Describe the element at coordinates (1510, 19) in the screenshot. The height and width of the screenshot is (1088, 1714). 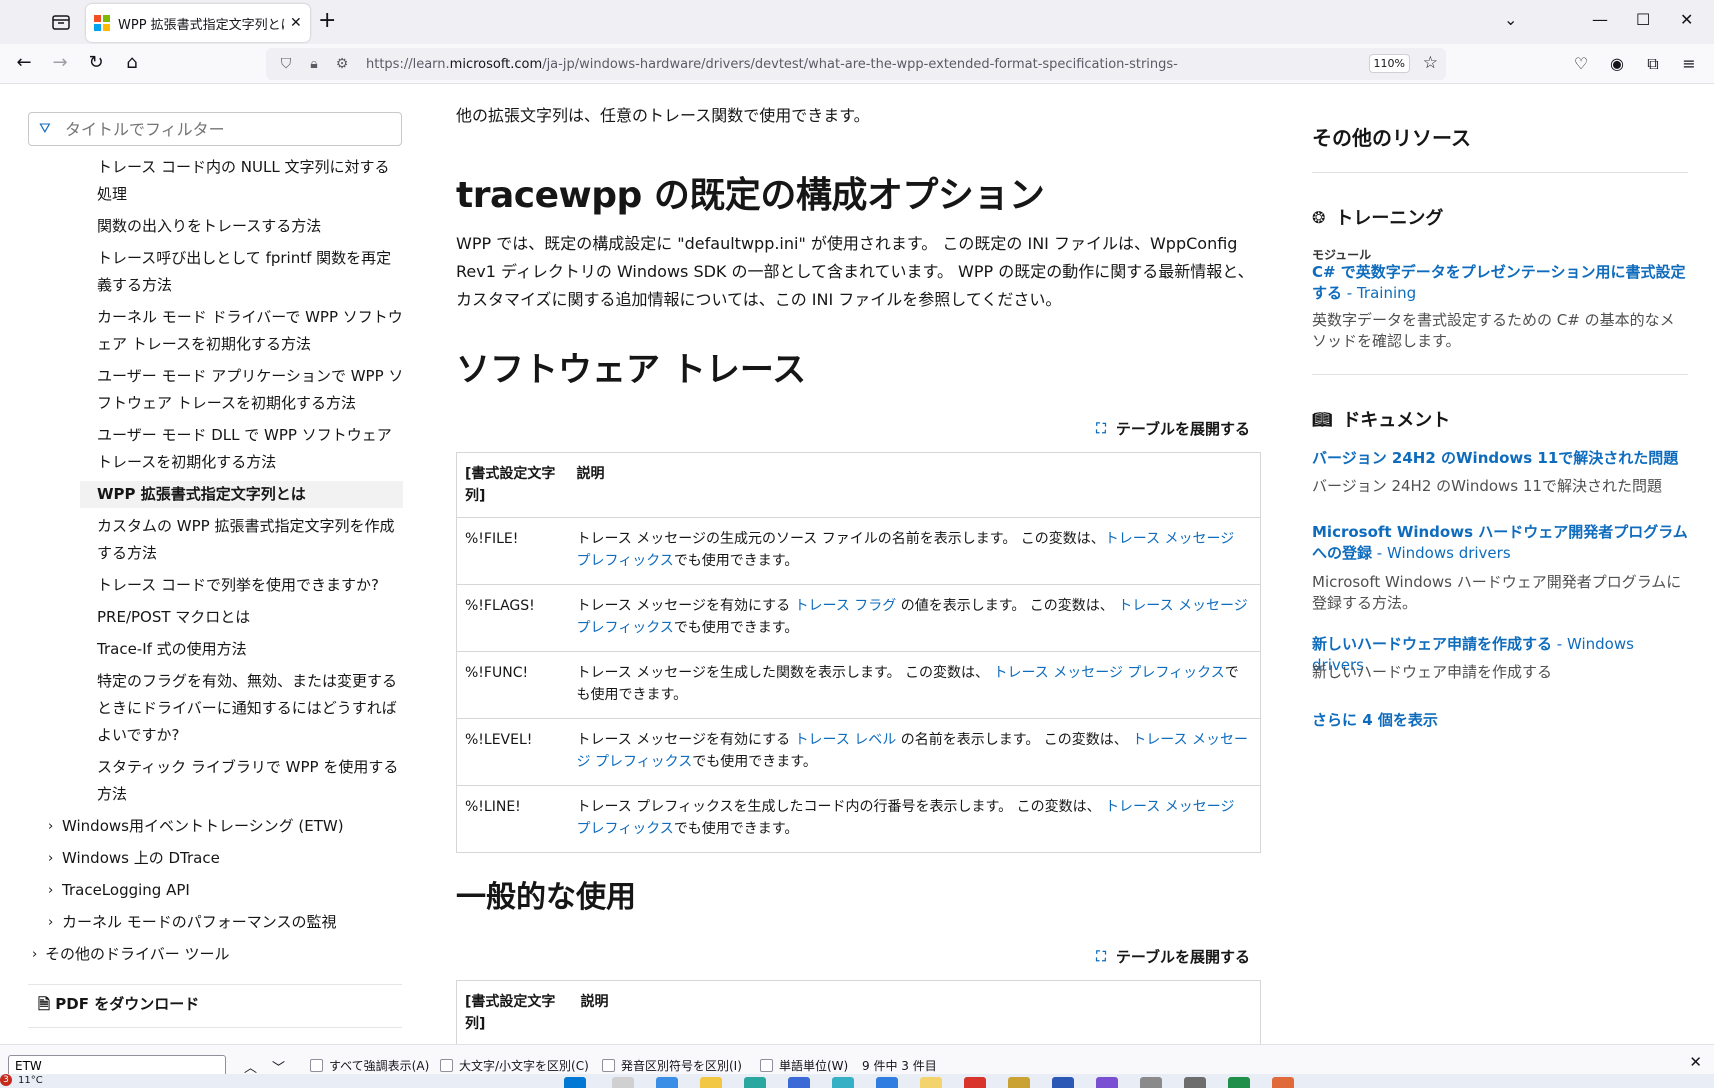
I see `list-all-tabs-icon: ⌄` at that location.